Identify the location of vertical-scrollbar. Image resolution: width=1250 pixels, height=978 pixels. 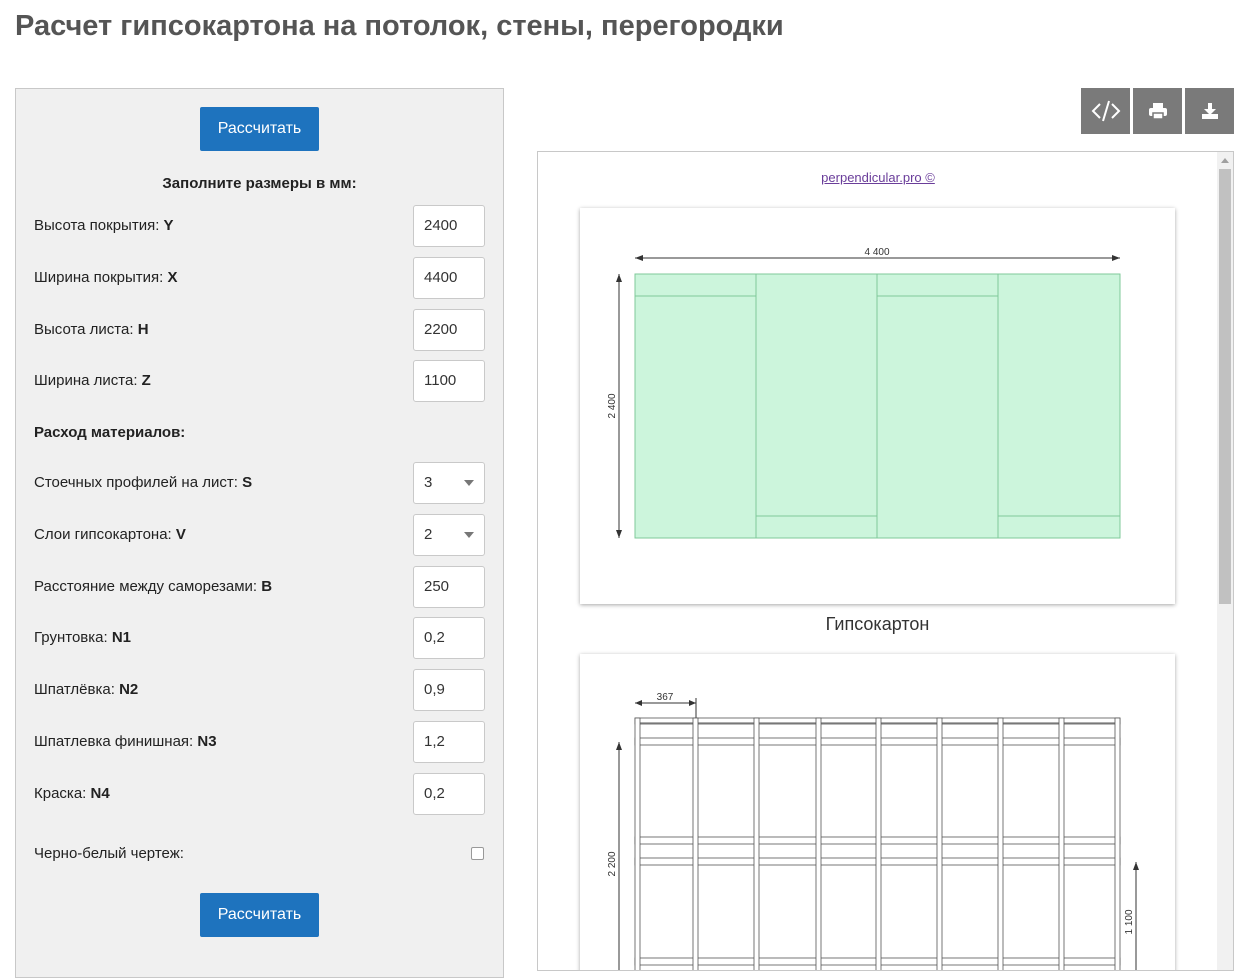
(1225, 561).